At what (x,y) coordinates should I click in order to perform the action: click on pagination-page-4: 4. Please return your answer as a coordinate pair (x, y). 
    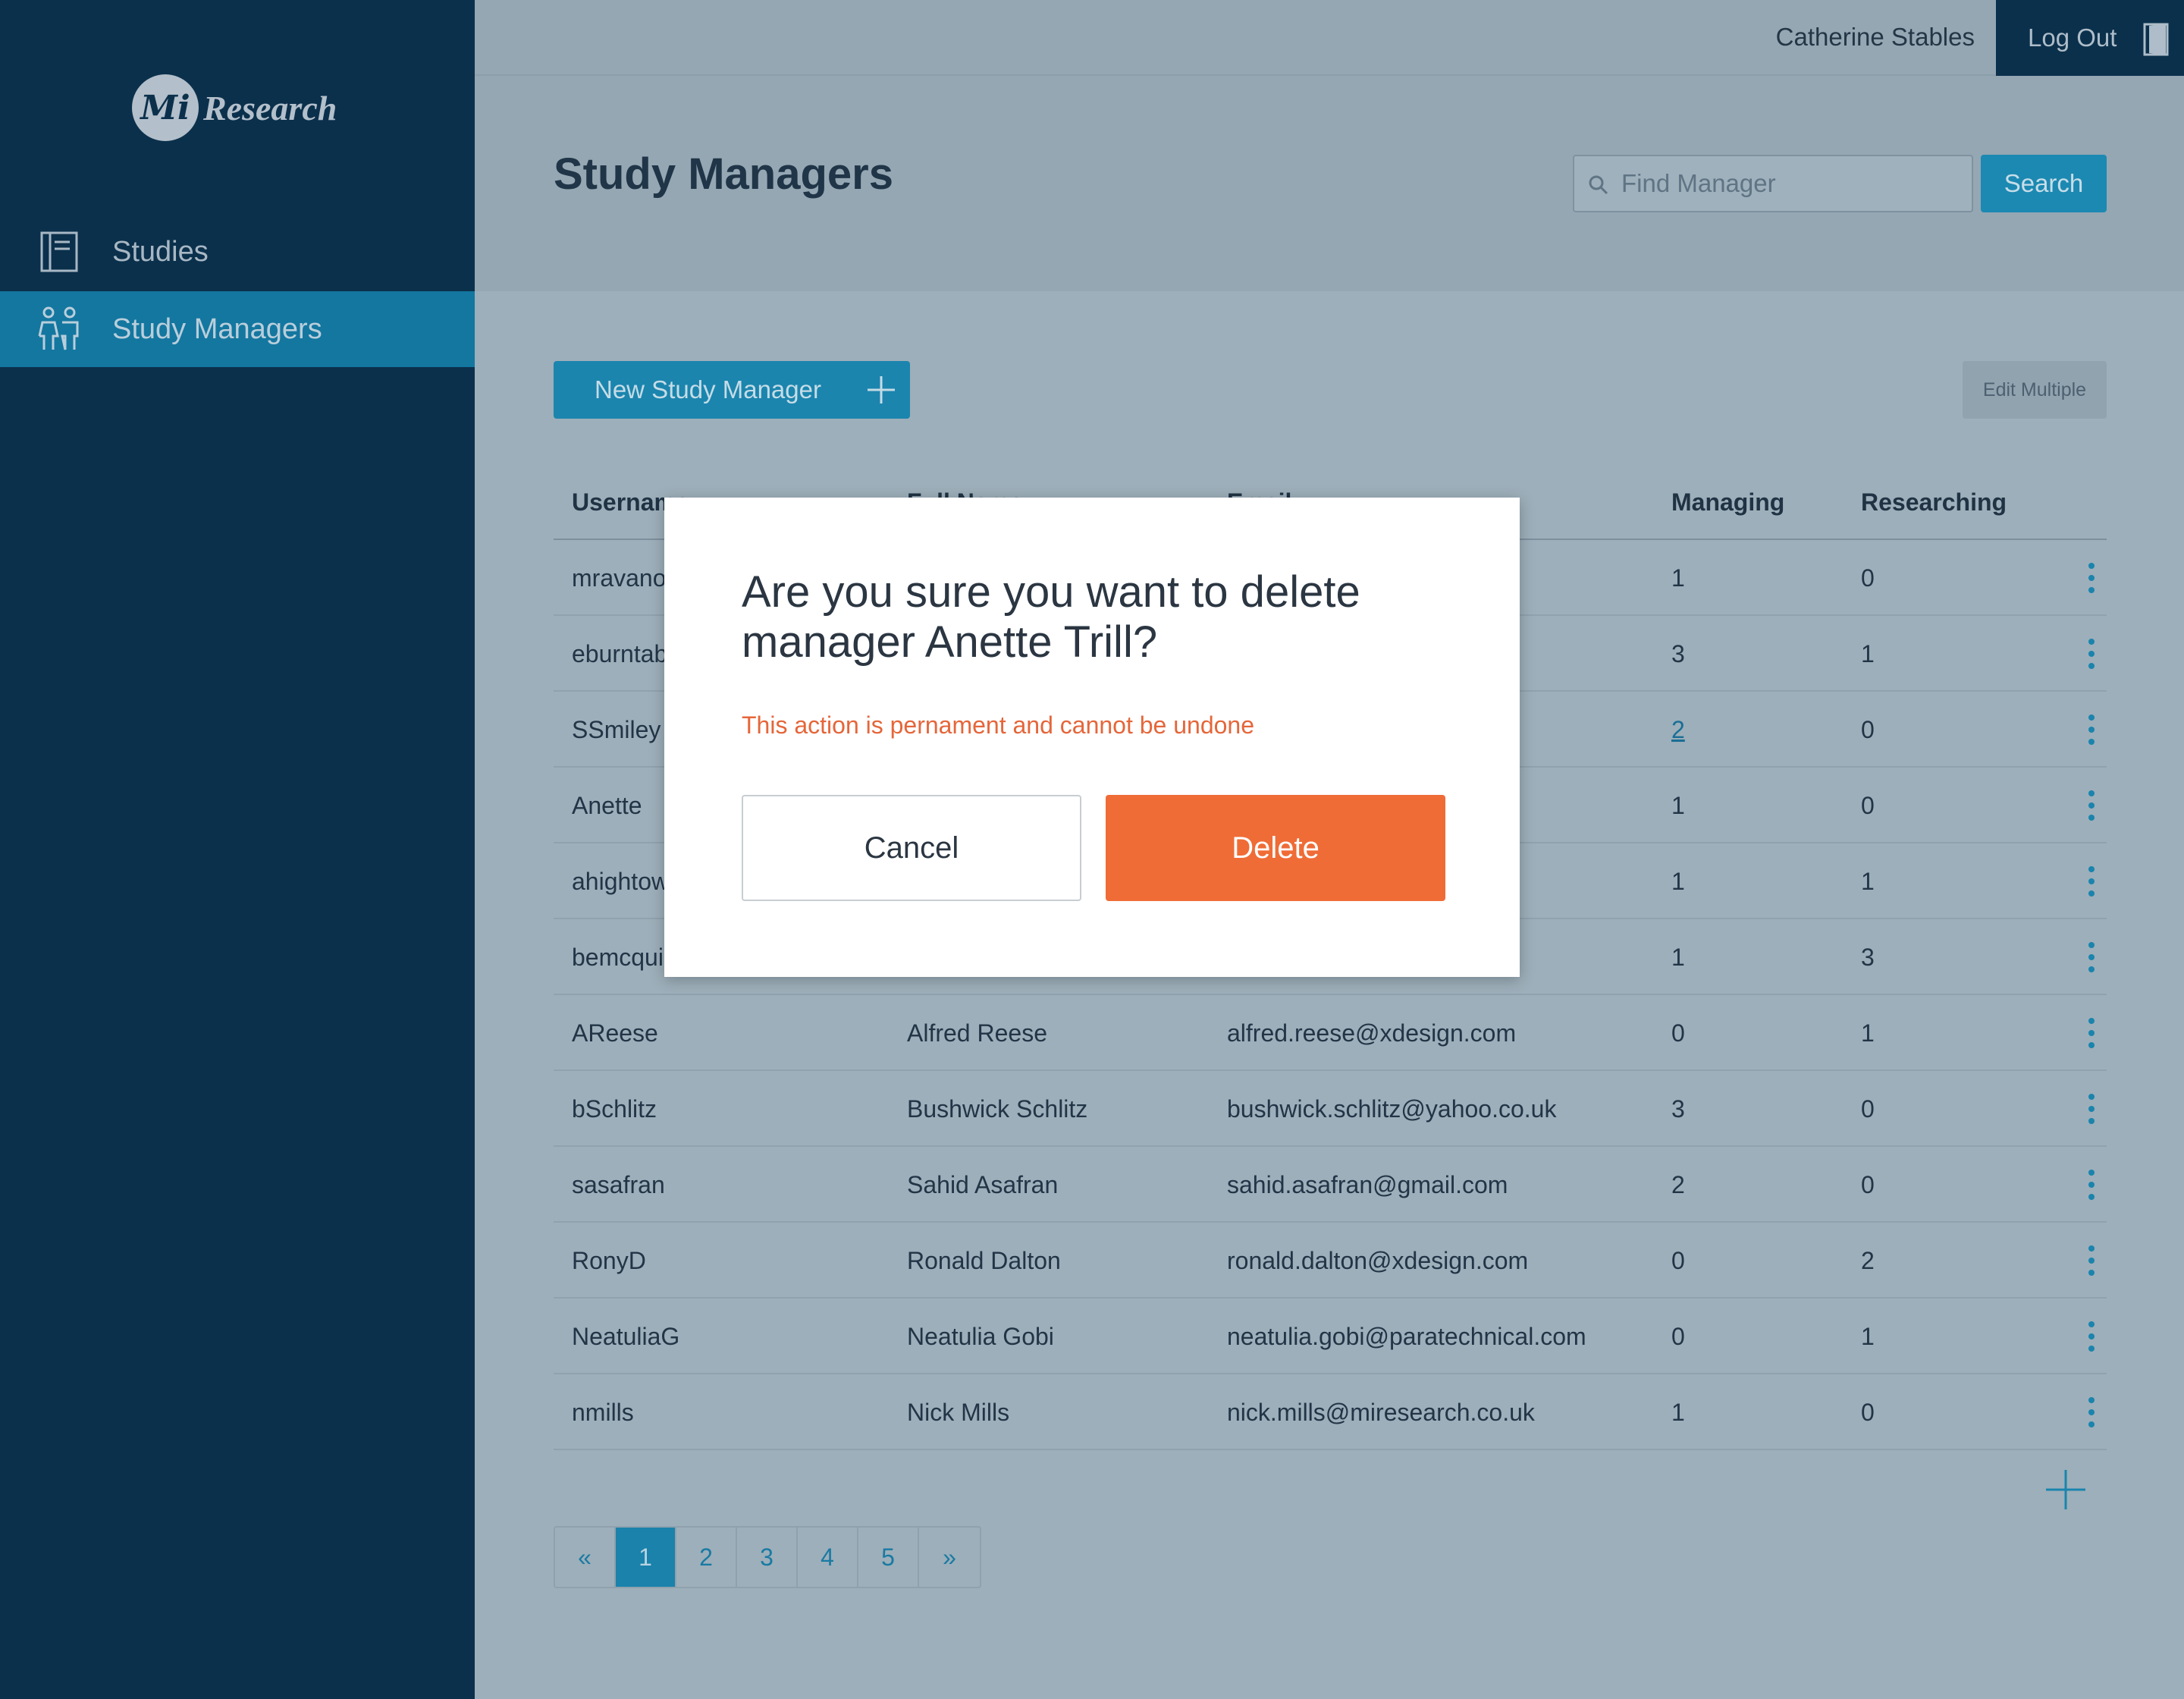
    Looking at the image, I should click on (828, 1557).